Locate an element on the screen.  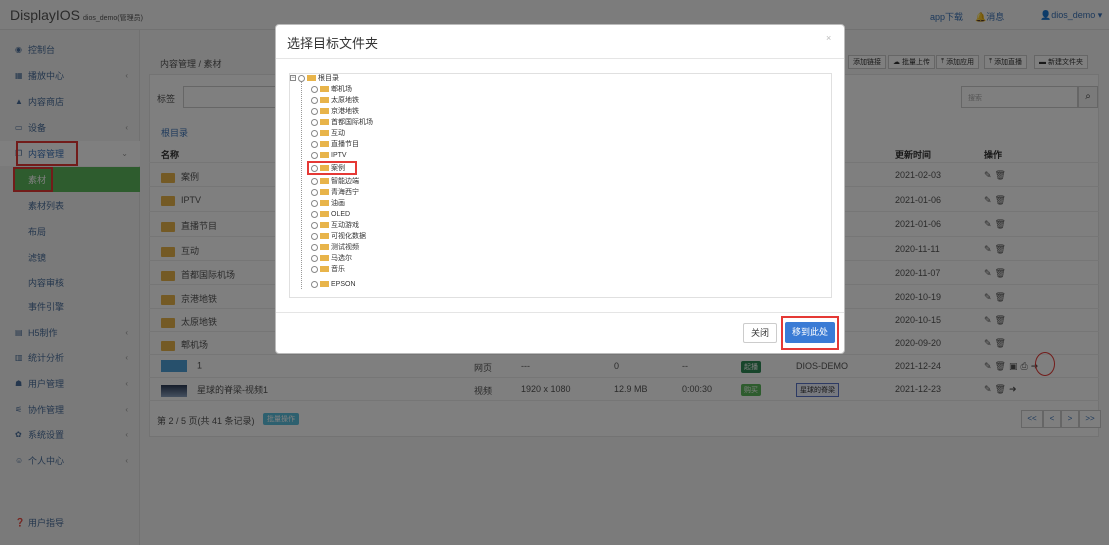
tree-node: 智能边端 is located at coordinates (335, 181).